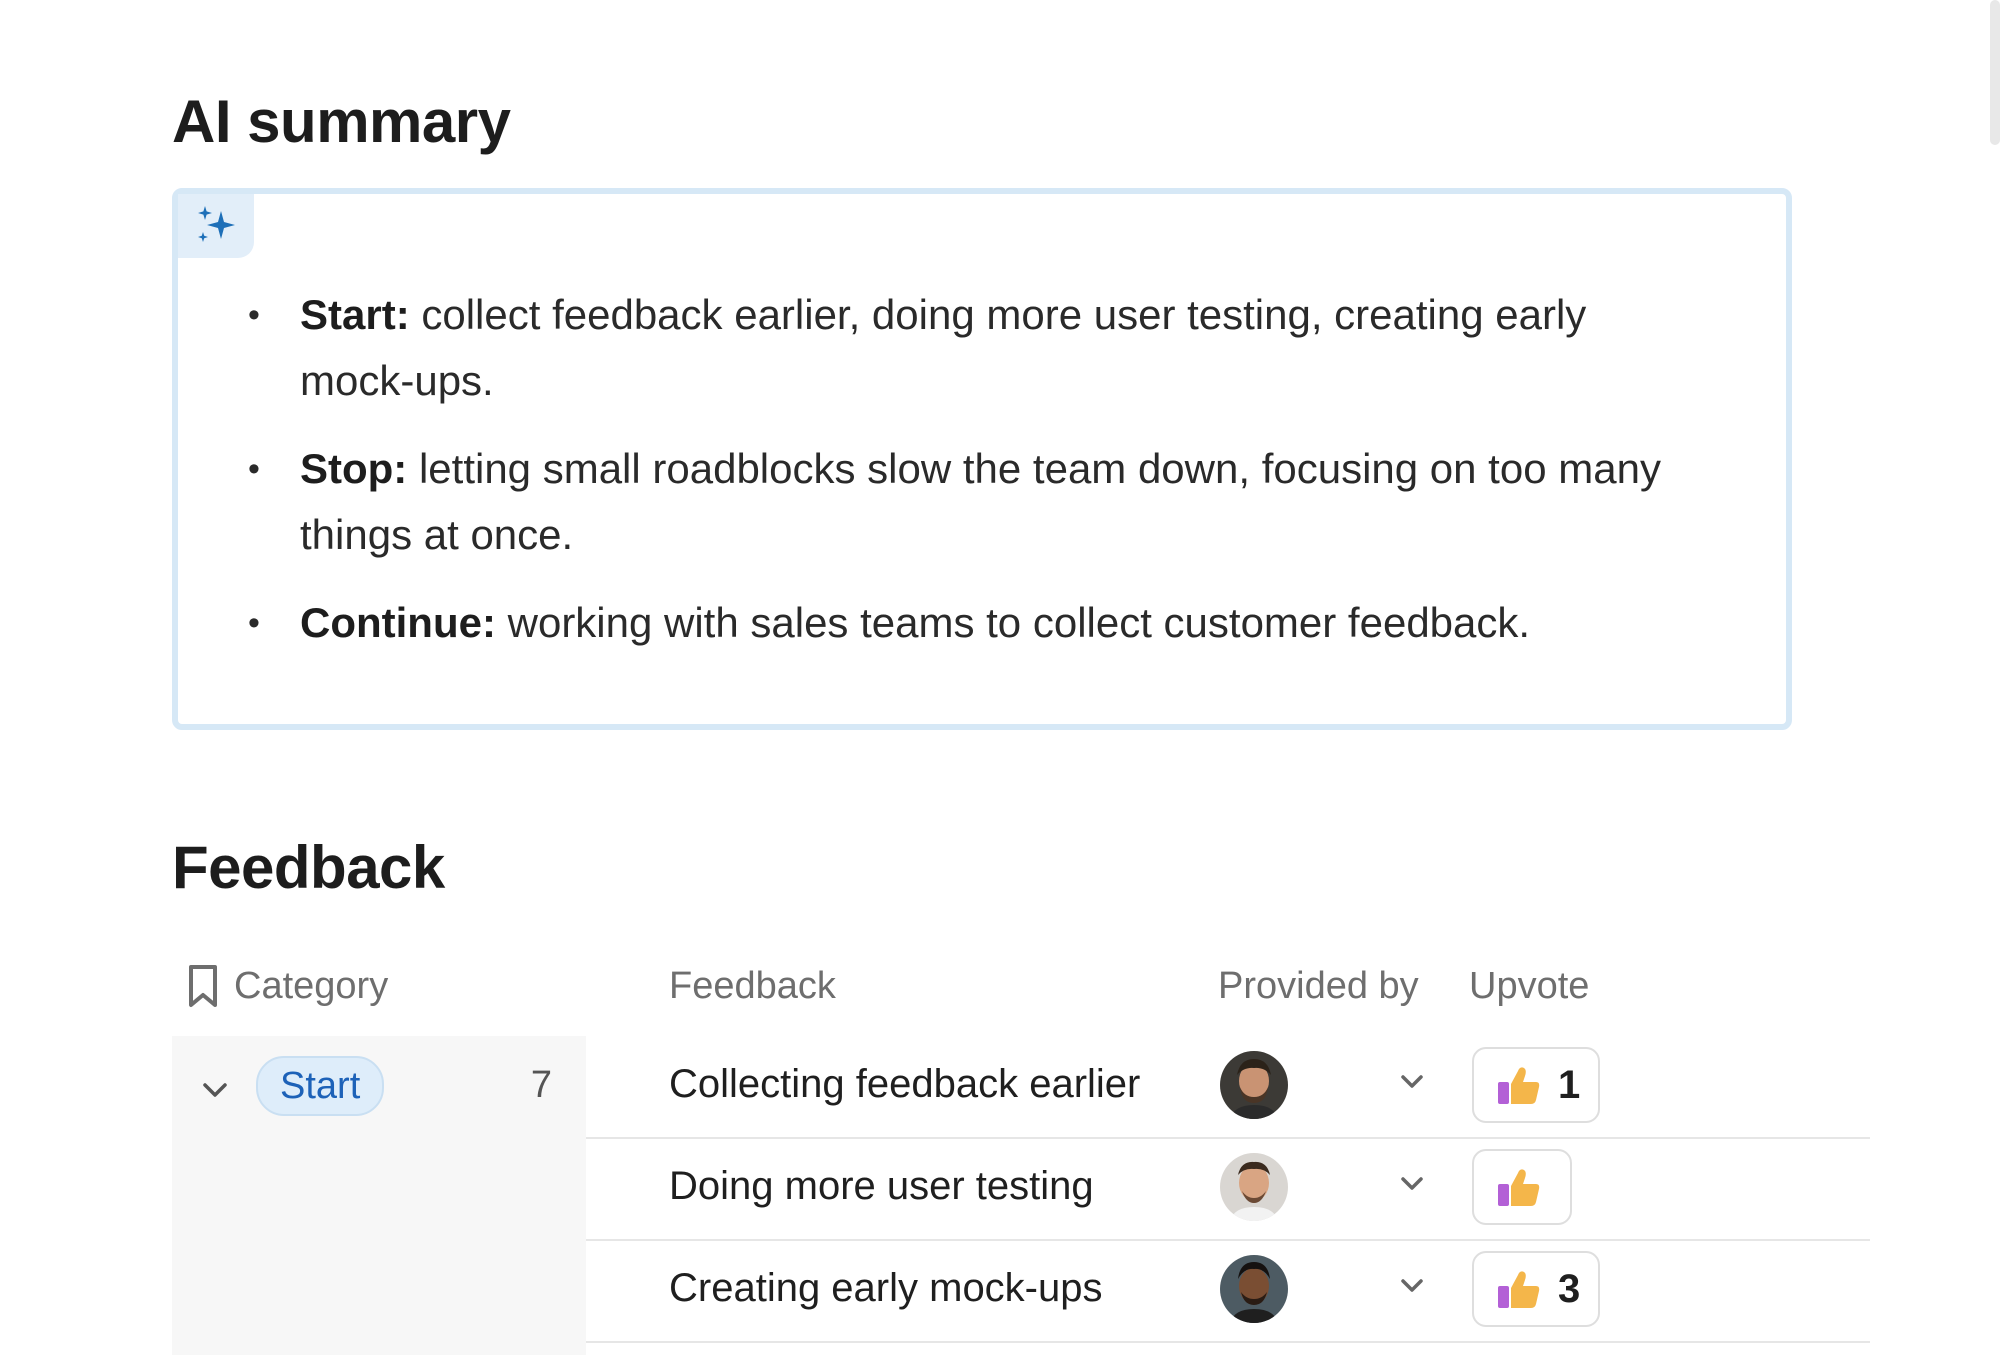 Image resolution: width=2000 pixels, height=1355 pixels. What do you see at coordinates (398, 622) in the screenshot?
I see `ai-summary-item-label: Continue:` at bounding box center [398, 622].